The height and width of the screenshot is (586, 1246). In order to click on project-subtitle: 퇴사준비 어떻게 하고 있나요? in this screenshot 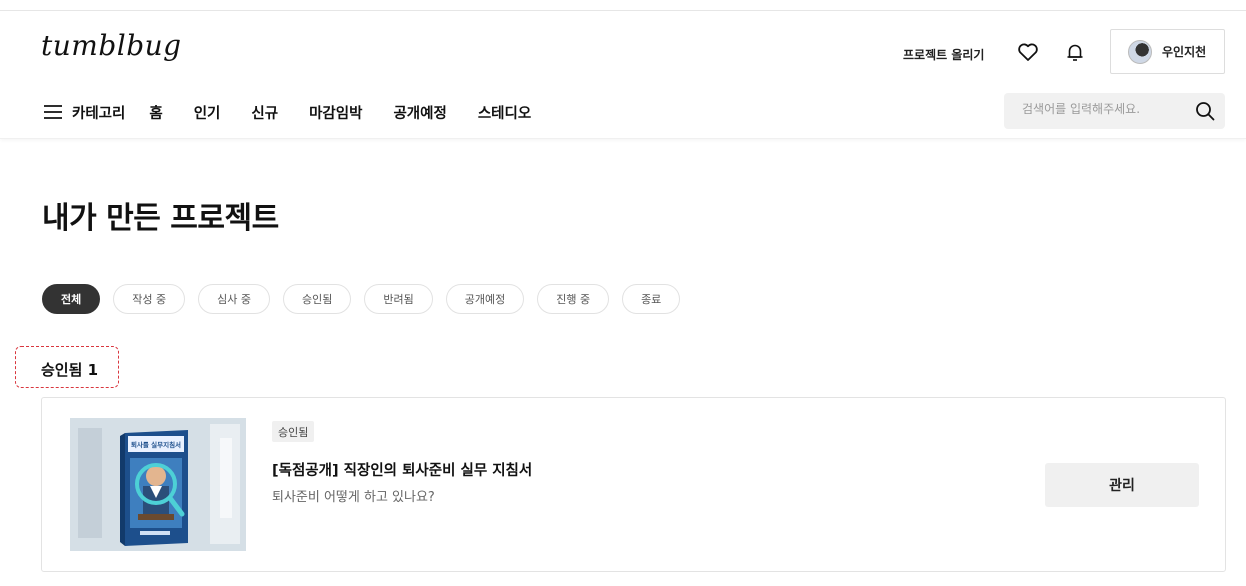, I will do `click(353, 497)`.